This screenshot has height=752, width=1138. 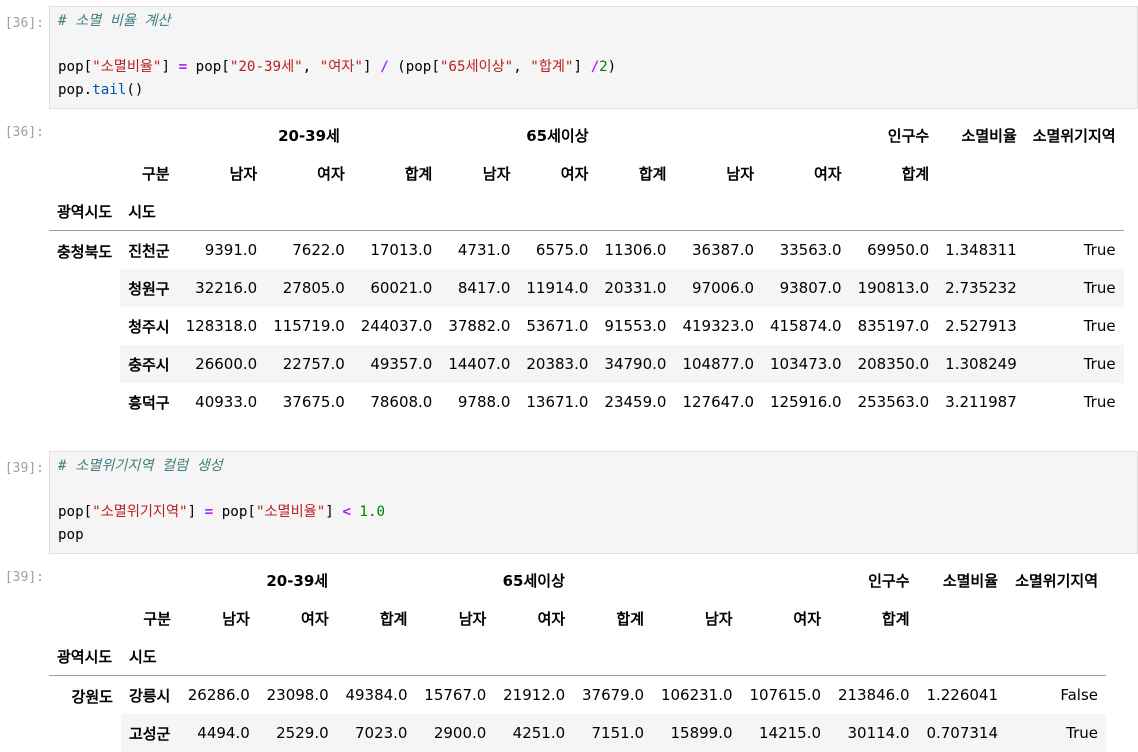 What do you see at coordinates (218, 733) in the screenshot?
I see `table-cell: 4494.0` at bounding box center [218, 733].